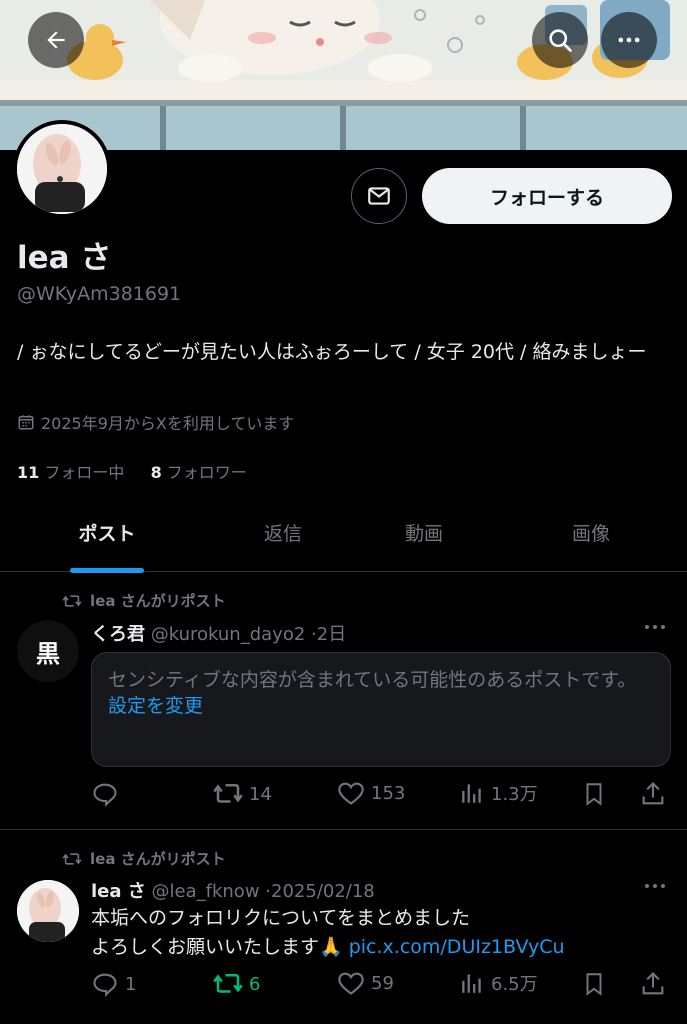 Image resolution: width=687 pixels, height=1024 pixels. I want to click on post-avatar: 黒, so click(48, 651).